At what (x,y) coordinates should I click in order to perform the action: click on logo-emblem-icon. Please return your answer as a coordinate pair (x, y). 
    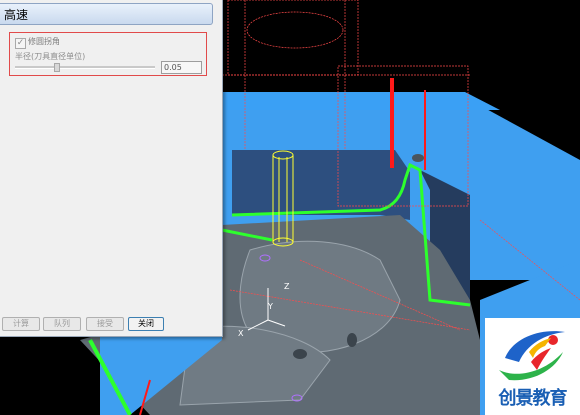
    Looking at the image, I should click on (532, 356).